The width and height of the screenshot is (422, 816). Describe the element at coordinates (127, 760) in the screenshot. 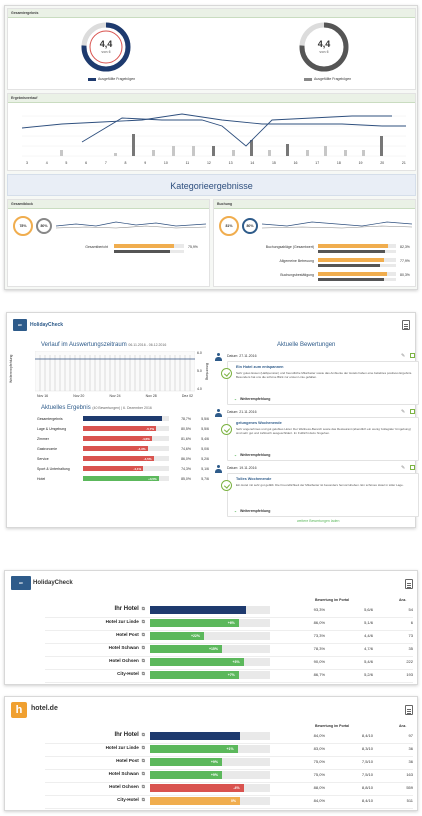

I see `competitor-name: Hotel Post` at that location.